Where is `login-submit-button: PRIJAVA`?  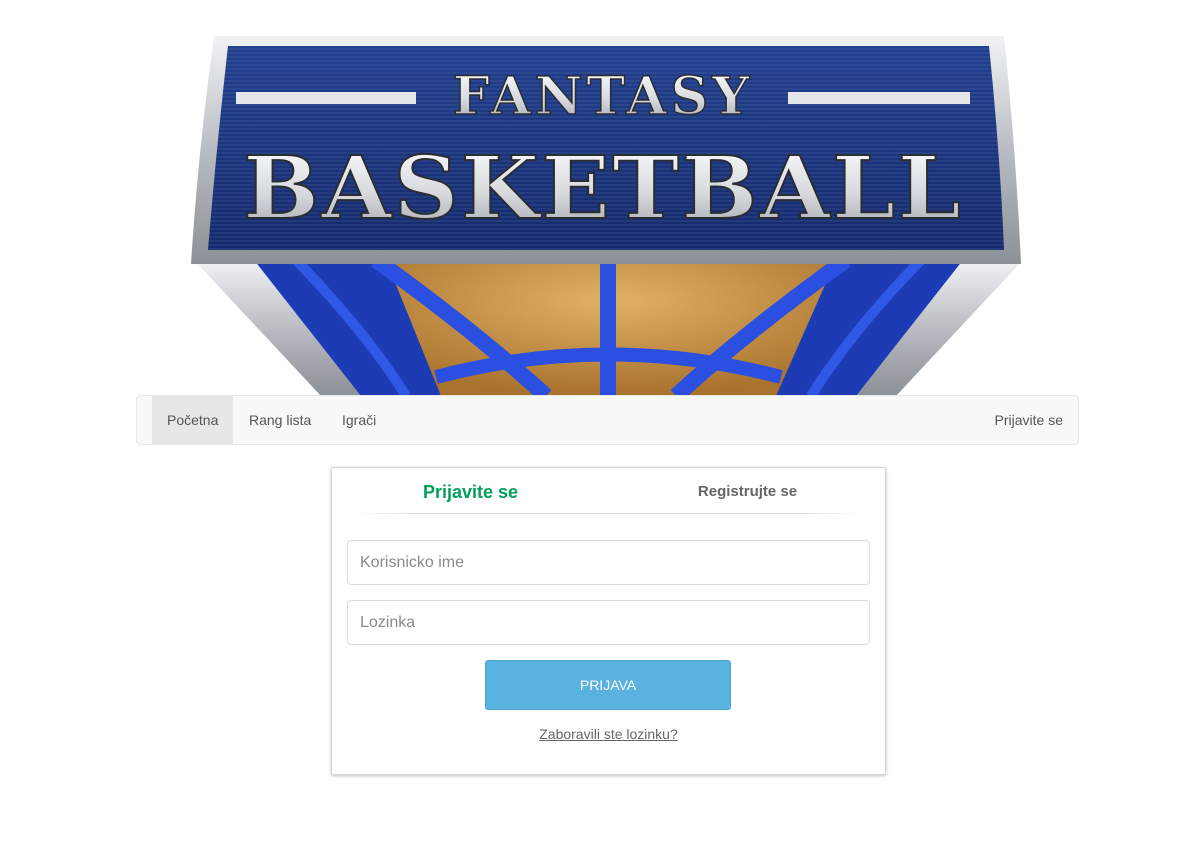
login-submit-button: PRIJAVA is located at coordinates (608, 685).